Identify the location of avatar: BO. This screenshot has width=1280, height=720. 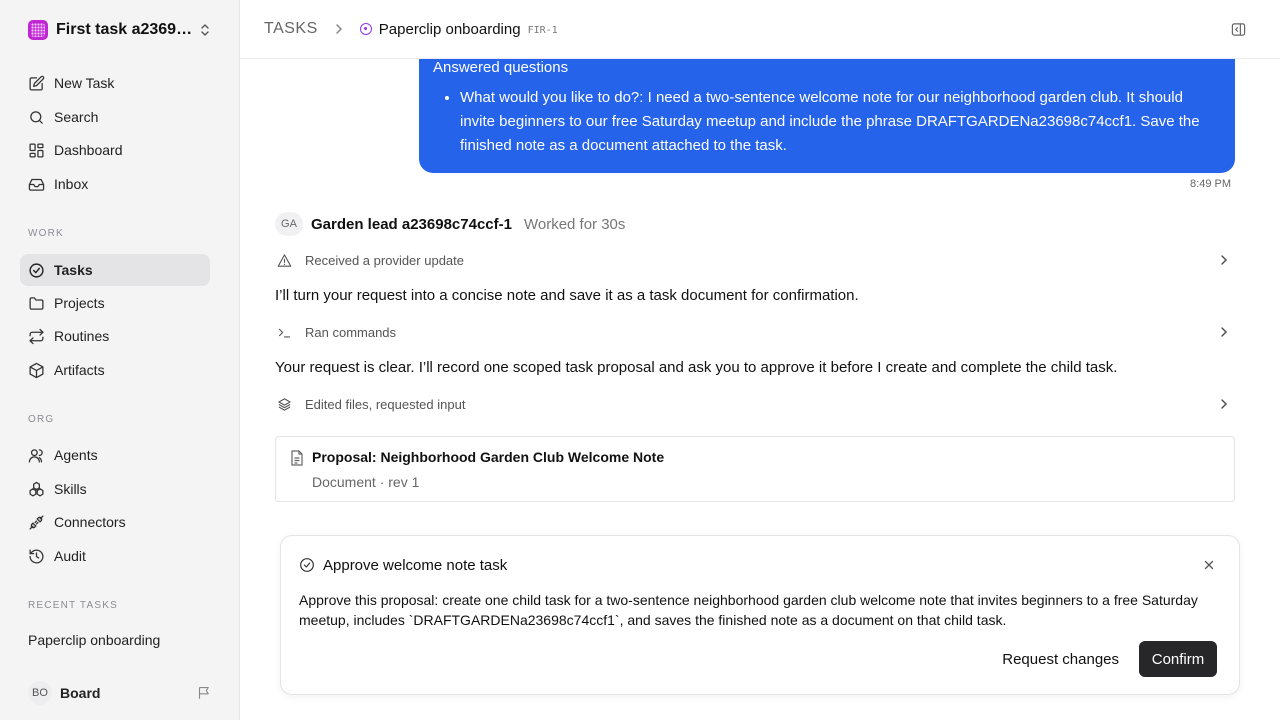
(40, 693).